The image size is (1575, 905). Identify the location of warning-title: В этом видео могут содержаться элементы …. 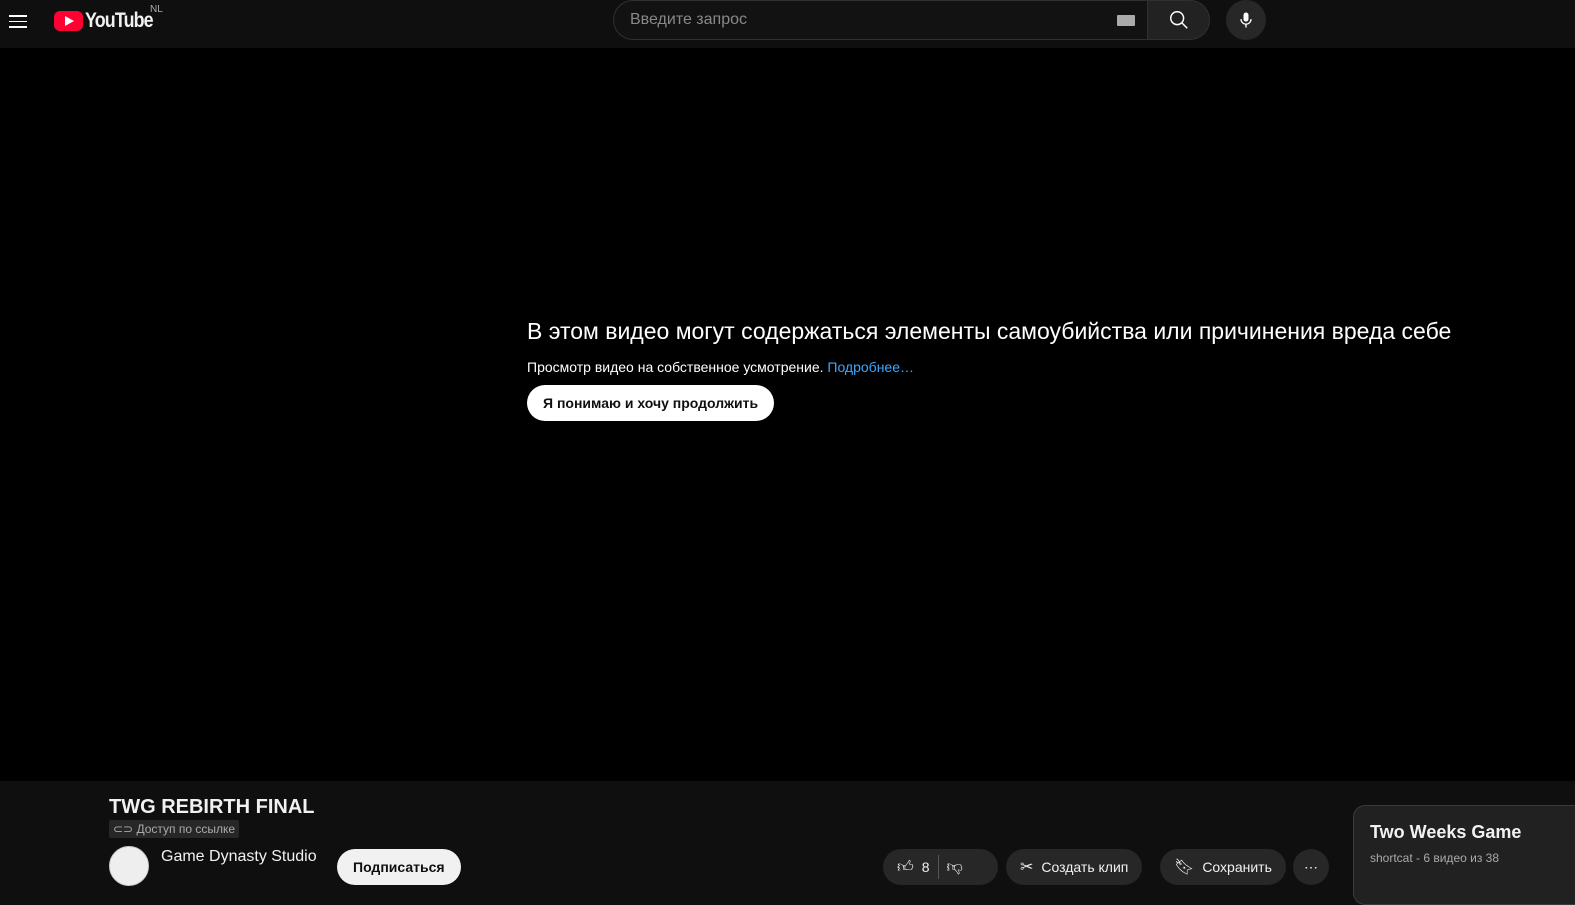
(989, 331).